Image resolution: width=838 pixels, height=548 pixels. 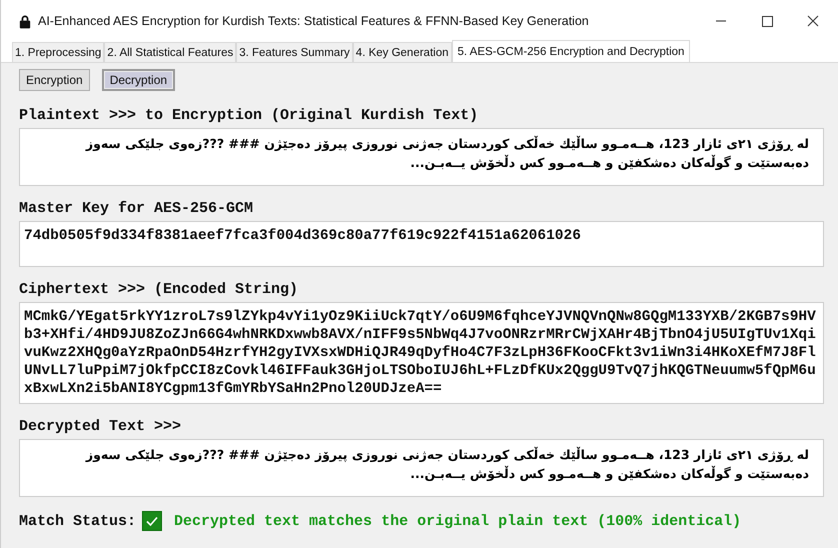 What do you see at coordinates (421, 244) in the screenshot?
I see `text-area: 74db0505f9d334f8381aeef7fca3f004d369c80a77f619c922f4151a62061026` at bounding box center [421, 244].